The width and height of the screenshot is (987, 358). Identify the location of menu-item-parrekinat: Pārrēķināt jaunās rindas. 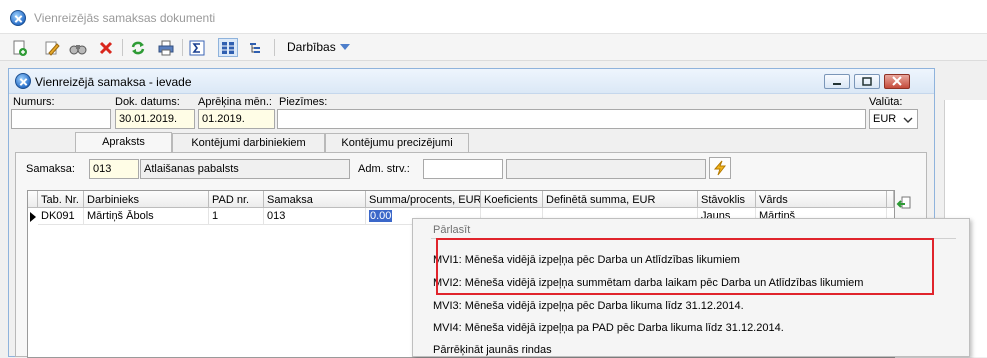
(492, 350).